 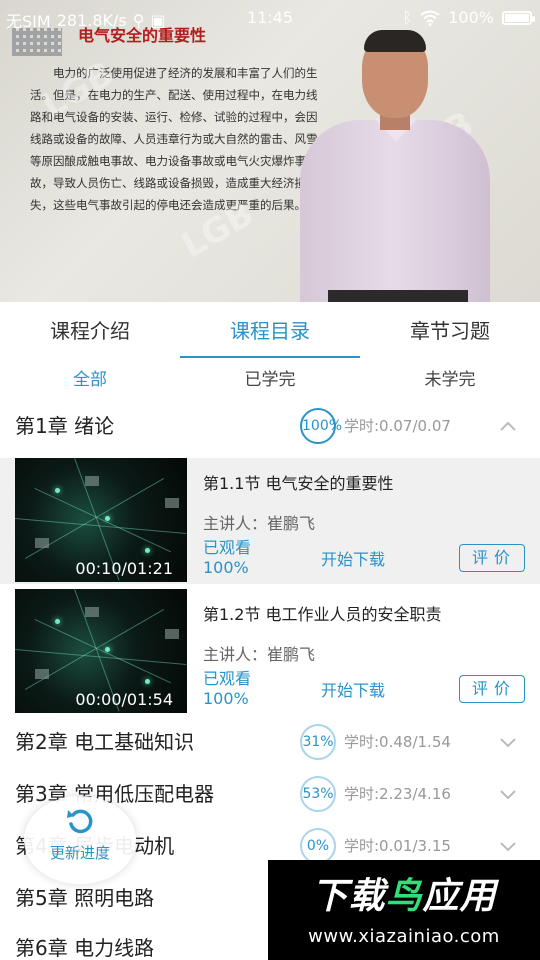 What do you see at coordinates (322, 614) in the screenshot?
I see `lesson-title: 第1.2节 电工作业人员的安全职责` at bounding box center [322, 614].